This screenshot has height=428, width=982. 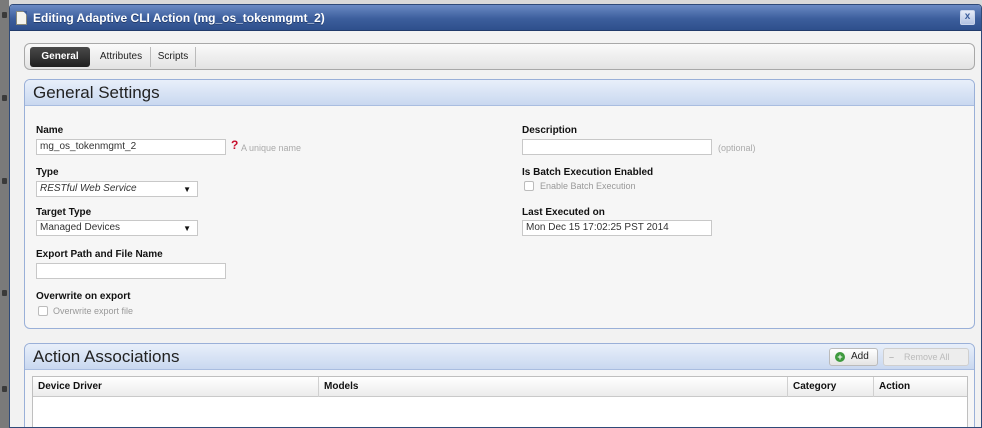 I want to click on last-executed-field: Mon Dec 15 17:02:25 PST 2014, so click(x=617, y=228).